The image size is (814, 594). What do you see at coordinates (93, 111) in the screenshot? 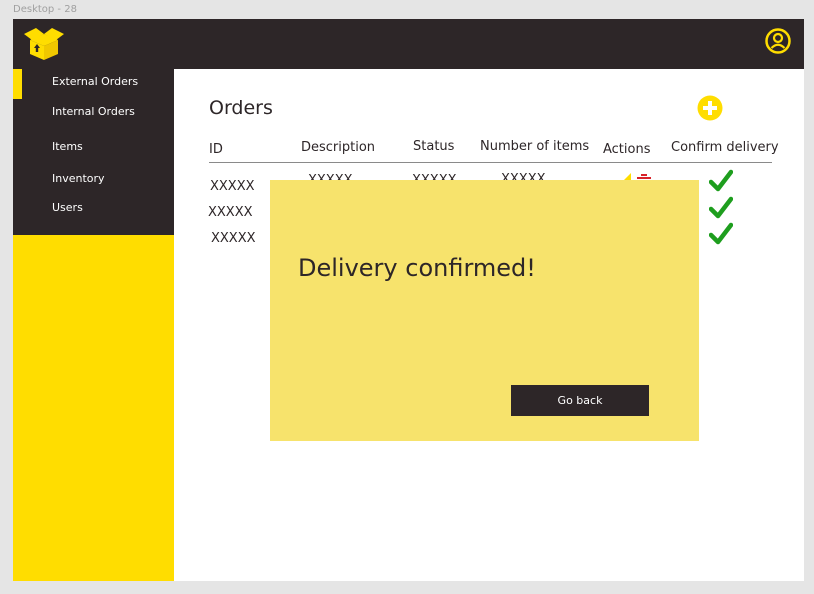
I see `sidebar-item-internal-orders: Internal Orders` at bounding box center [93, 111].